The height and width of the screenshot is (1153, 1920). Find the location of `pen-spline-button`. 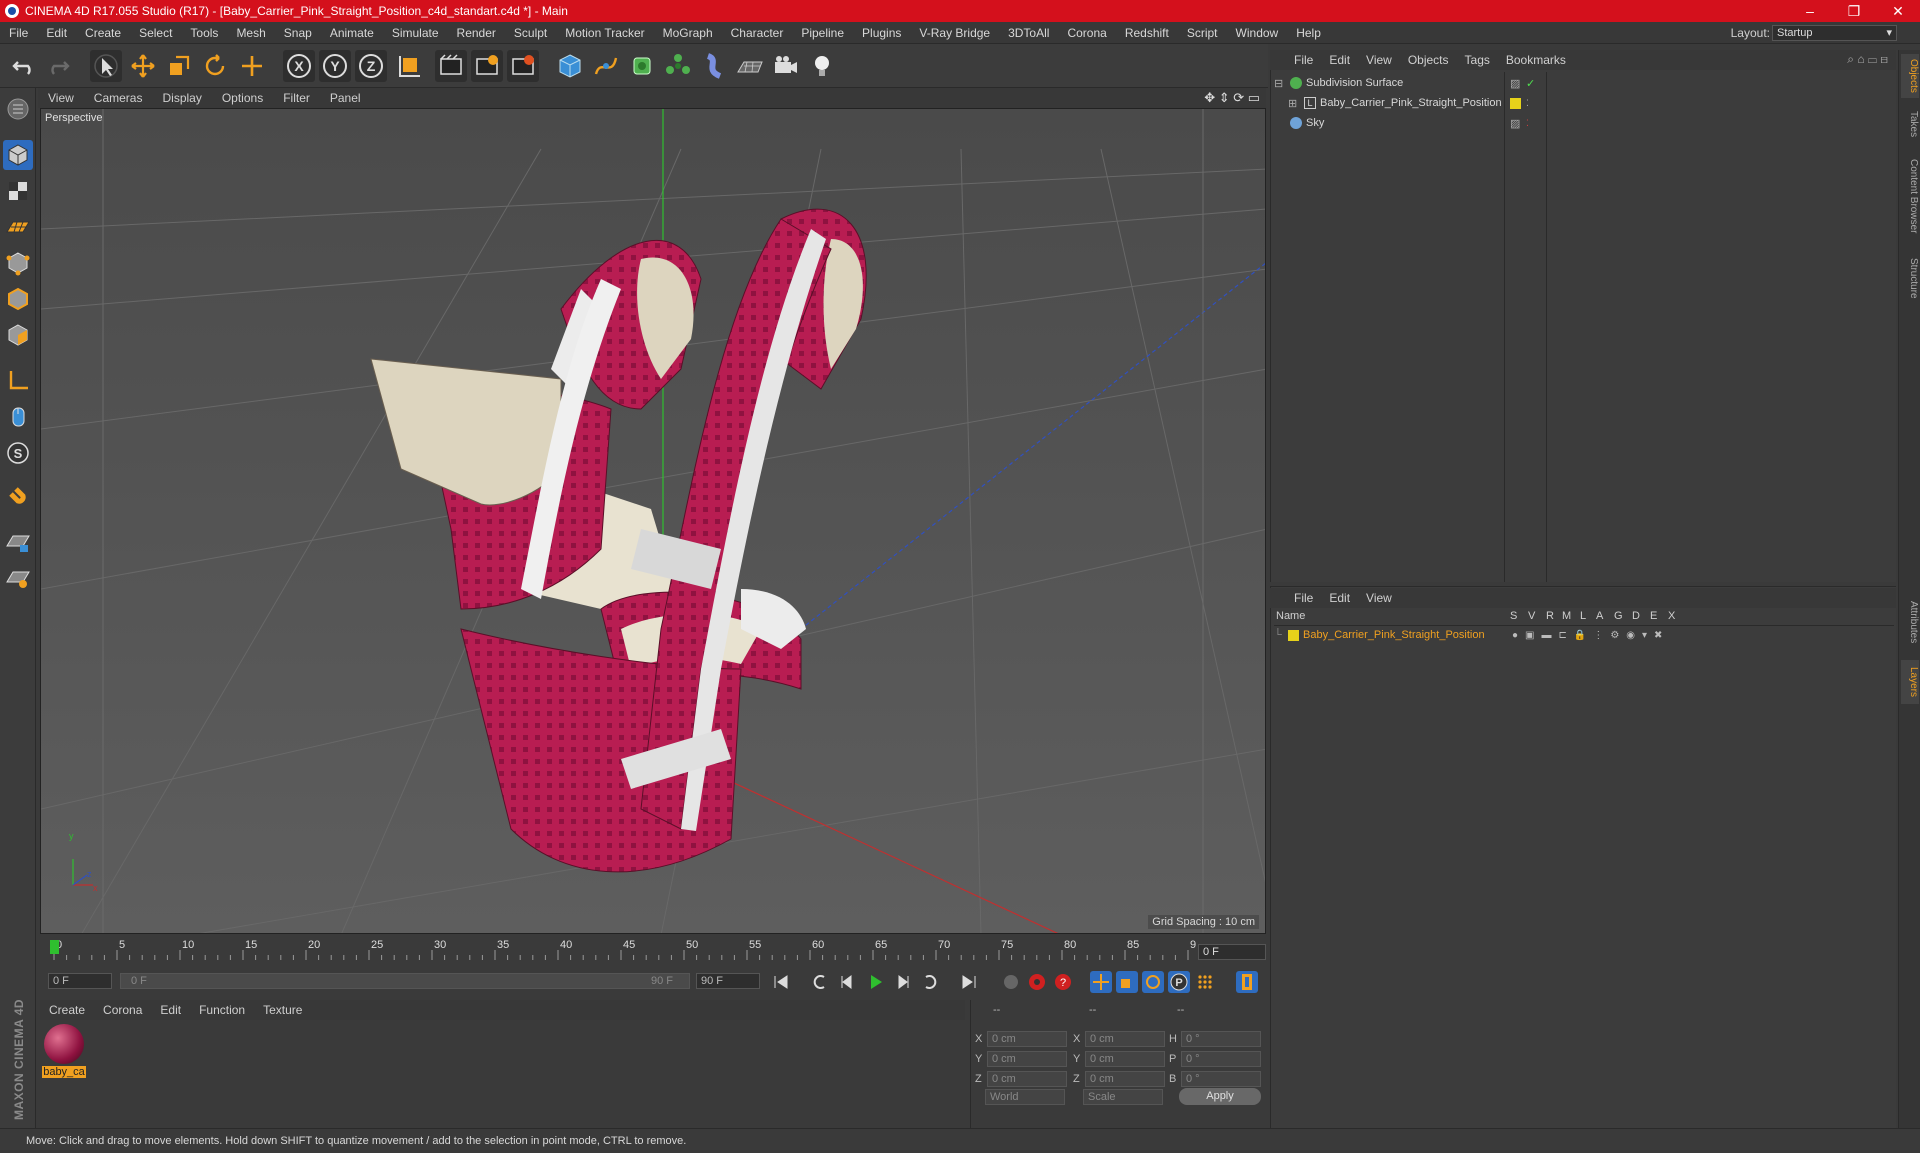

pen-spline-button is located at coordinates (606, 66).